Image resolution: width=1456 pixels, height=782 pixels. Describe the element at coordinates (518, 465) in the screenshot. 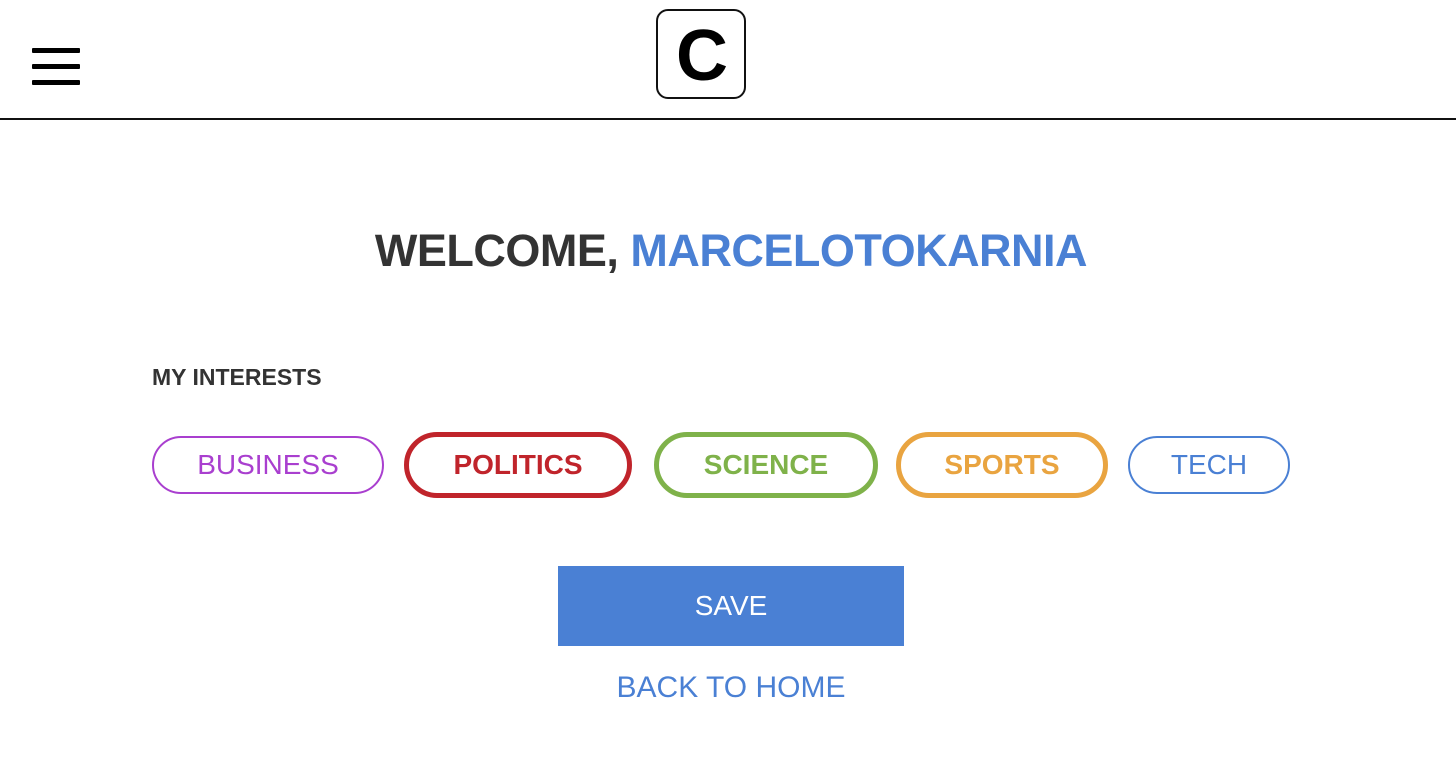

I see `interest-chip-politics: POLITICS` at that location.